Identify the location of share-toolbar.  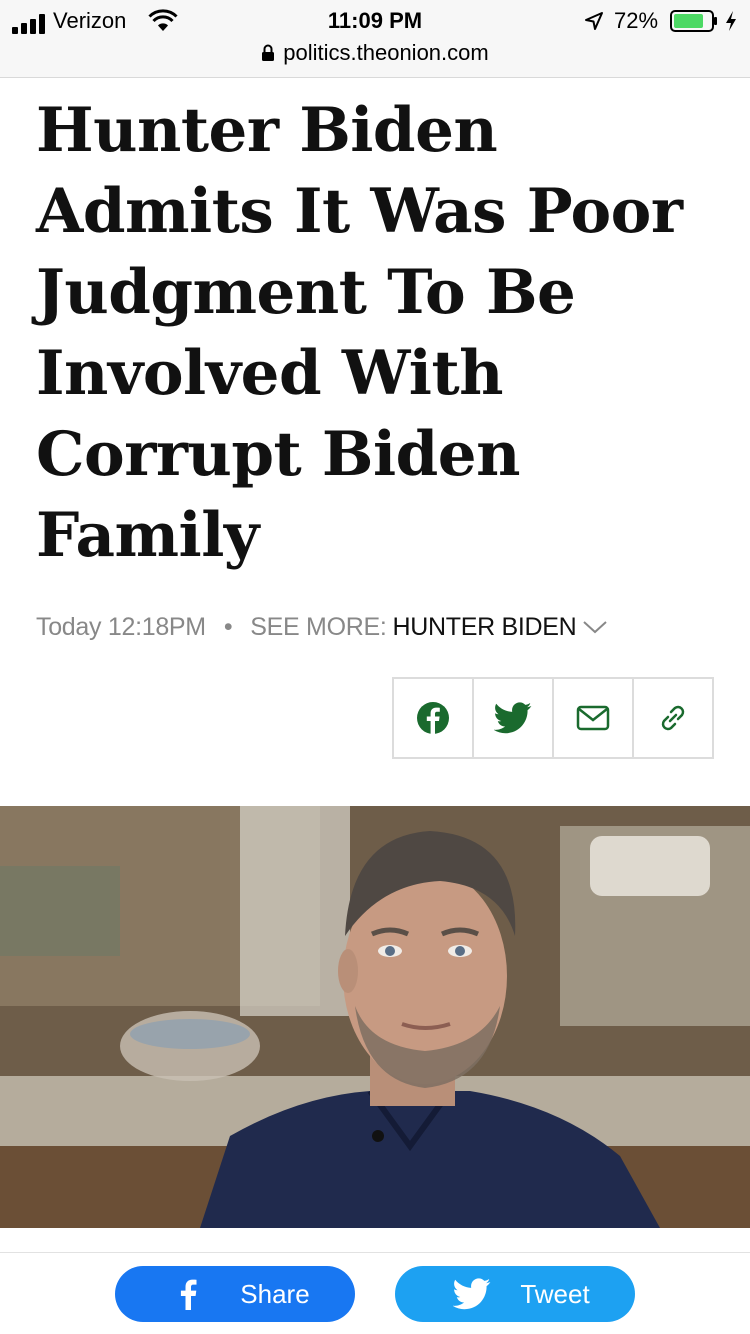
(553, 718).